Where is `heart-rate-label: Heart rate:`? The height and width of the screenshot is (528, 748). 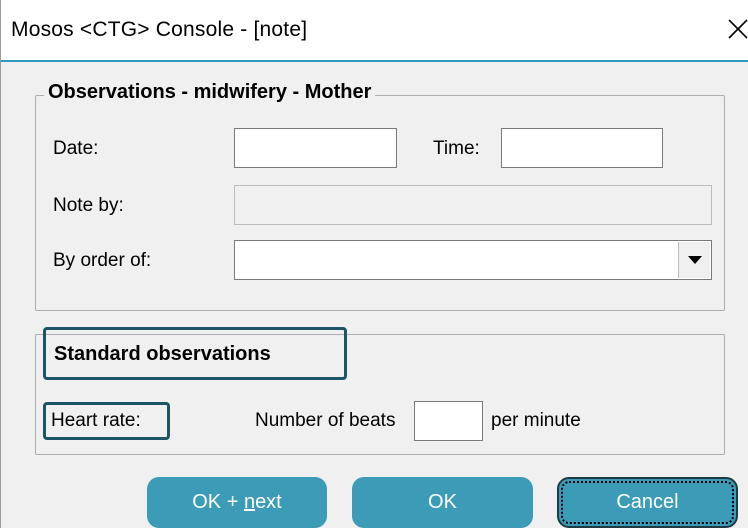 heart-rate-label: Heart rate: is located at coordinates (96, 420).